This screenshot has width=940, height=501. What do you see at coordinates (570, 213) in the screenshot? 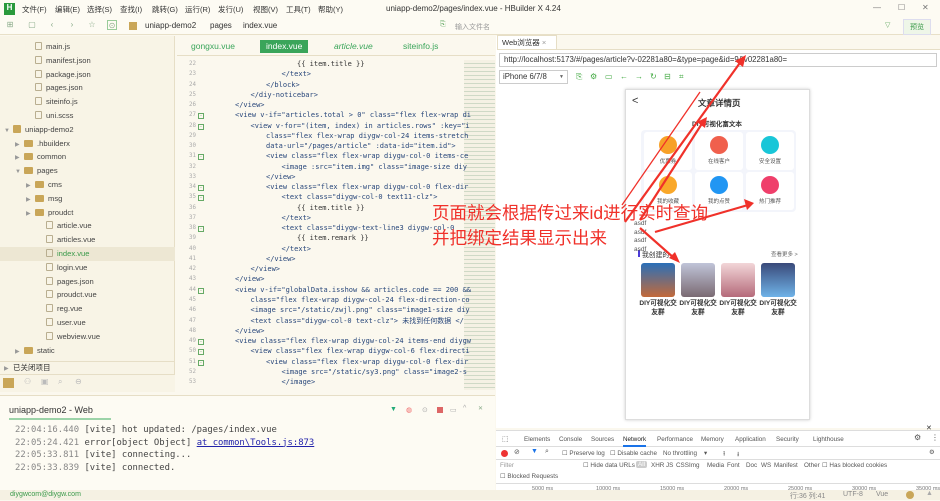
I see `annotation-line-1: 页面就会根据传过来id进行实时查询` at bounding box center [570, 213].